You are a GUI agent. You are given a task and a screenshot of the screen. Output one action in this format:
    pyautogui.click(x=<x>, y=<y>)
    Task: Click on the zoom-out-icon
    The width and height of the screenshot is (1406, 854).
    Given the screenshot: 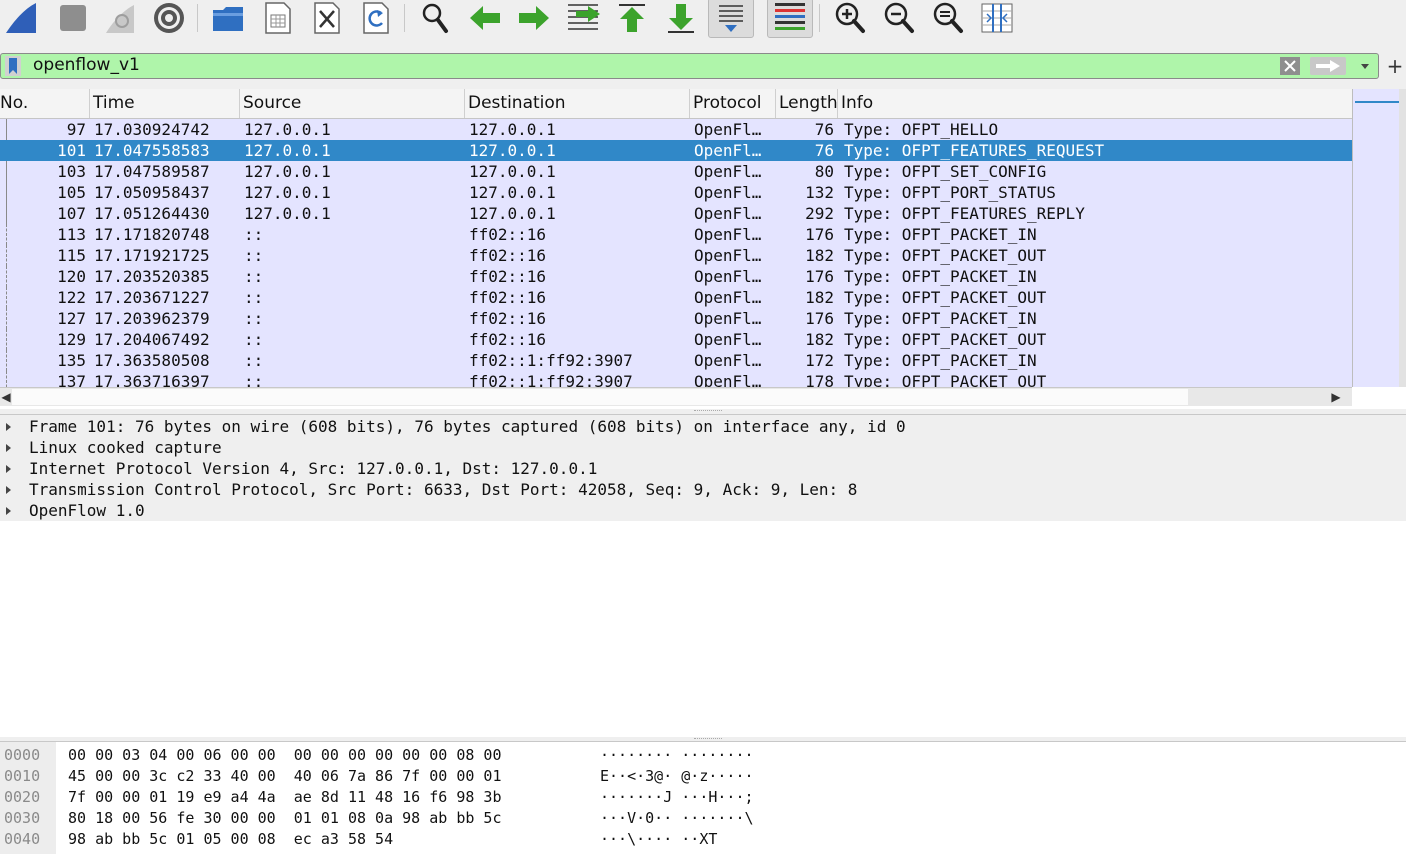 What is the action you would take?
    pyautogui.click(x=899, y=18)
    